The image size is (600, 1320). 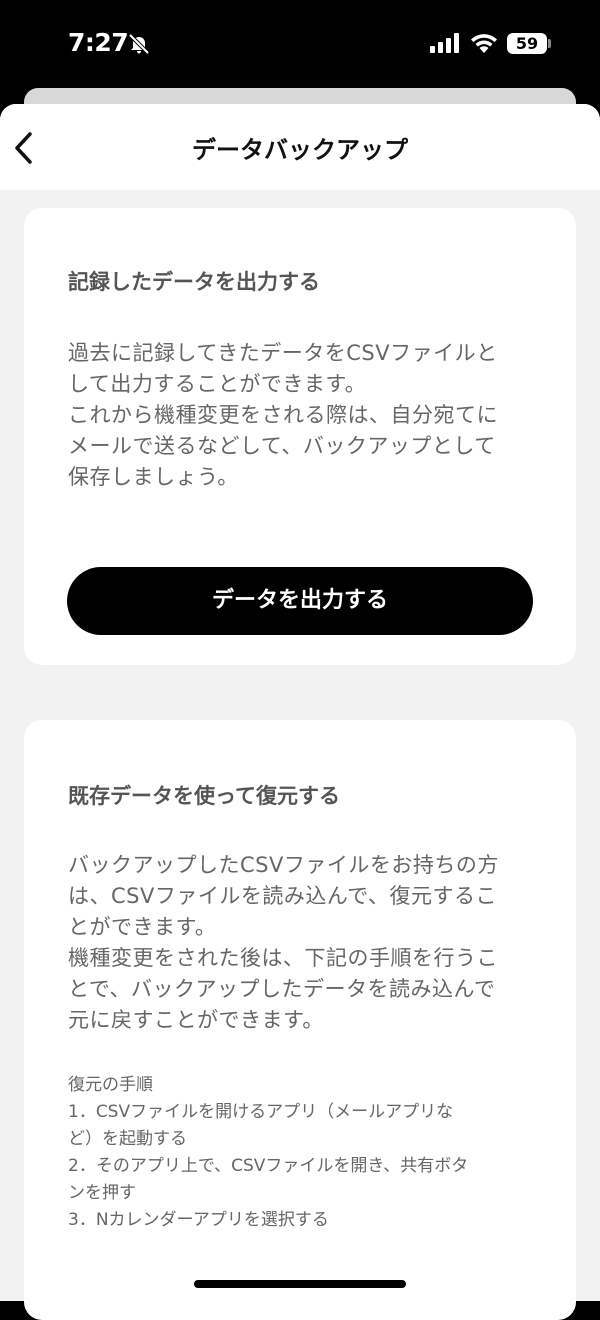 I want to click on home-indicator, so click(x=300, y=1284).